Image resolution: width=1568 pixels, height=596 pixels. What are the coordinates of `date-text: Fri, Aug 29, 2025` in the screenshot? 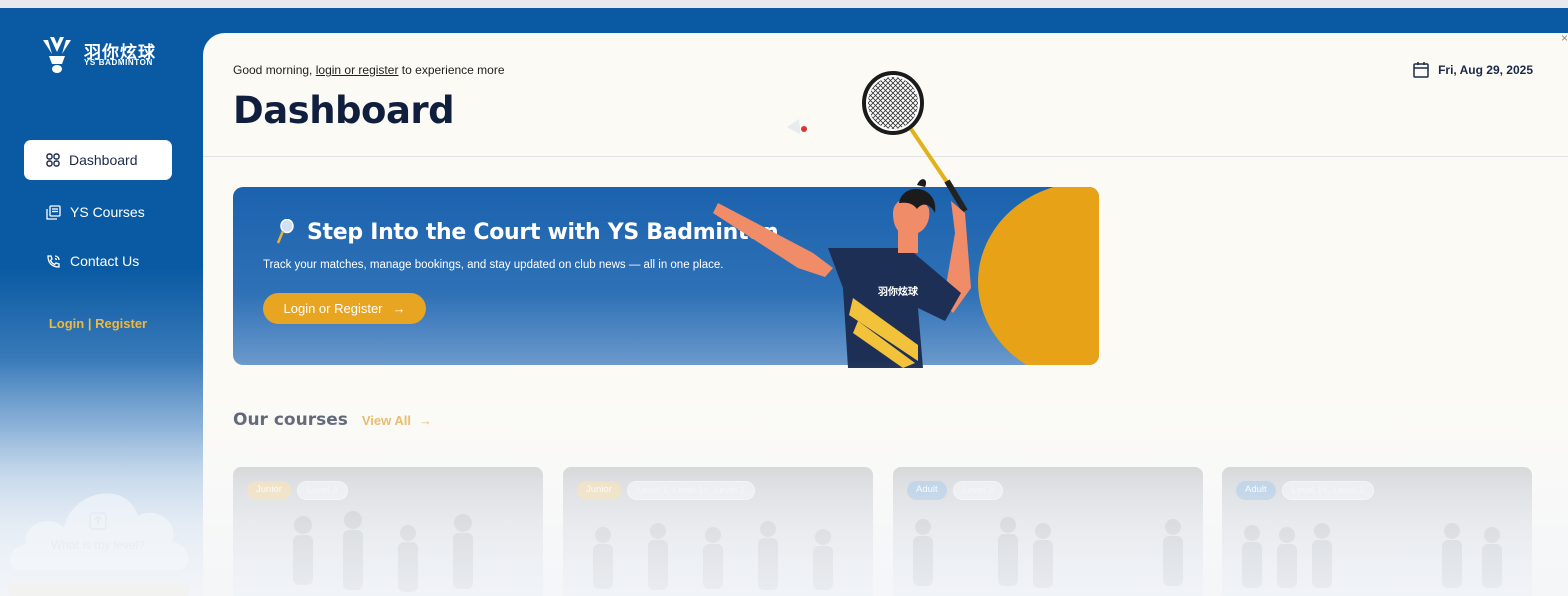 It's located at (1485, 70).